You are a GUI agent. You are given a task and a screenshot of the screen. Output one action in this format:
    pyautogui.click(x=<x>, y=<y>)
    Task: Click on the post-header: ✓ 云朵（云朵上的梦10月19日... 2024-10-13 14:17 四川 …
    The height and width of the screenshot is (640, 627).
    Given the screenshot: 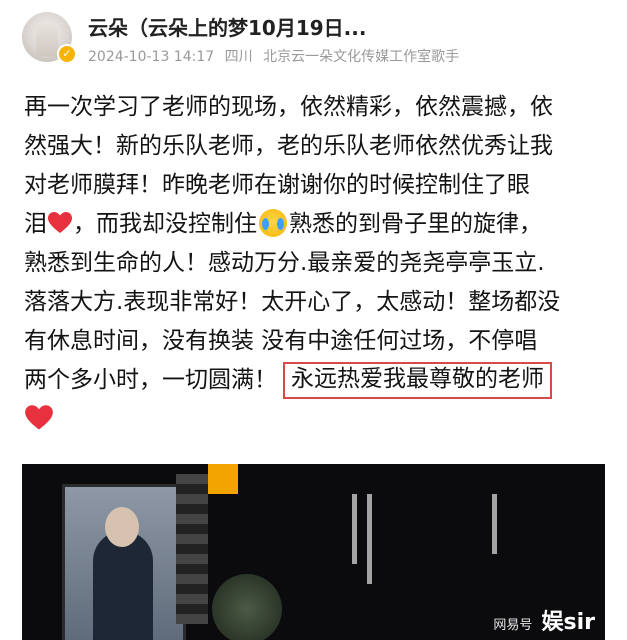 What is the action you would take?
    pyautogui.click(x=313, y=40)
    